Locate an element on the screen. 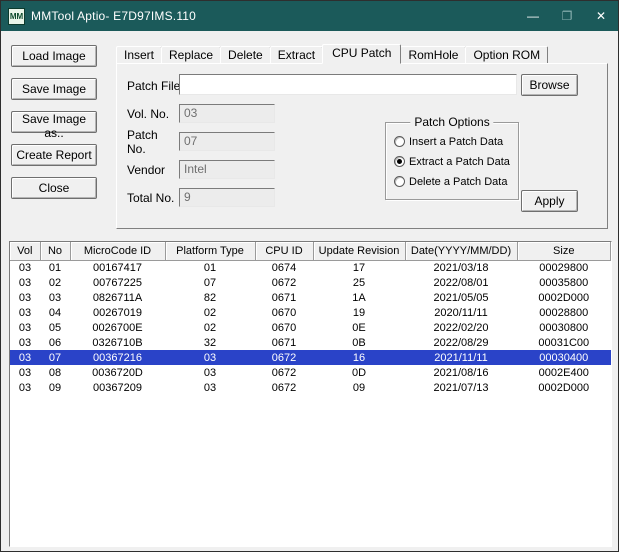 Image resolution: width=619 pixels, height=552 pixels. table-cell: 0026700E is located at coordinates (117, 327).